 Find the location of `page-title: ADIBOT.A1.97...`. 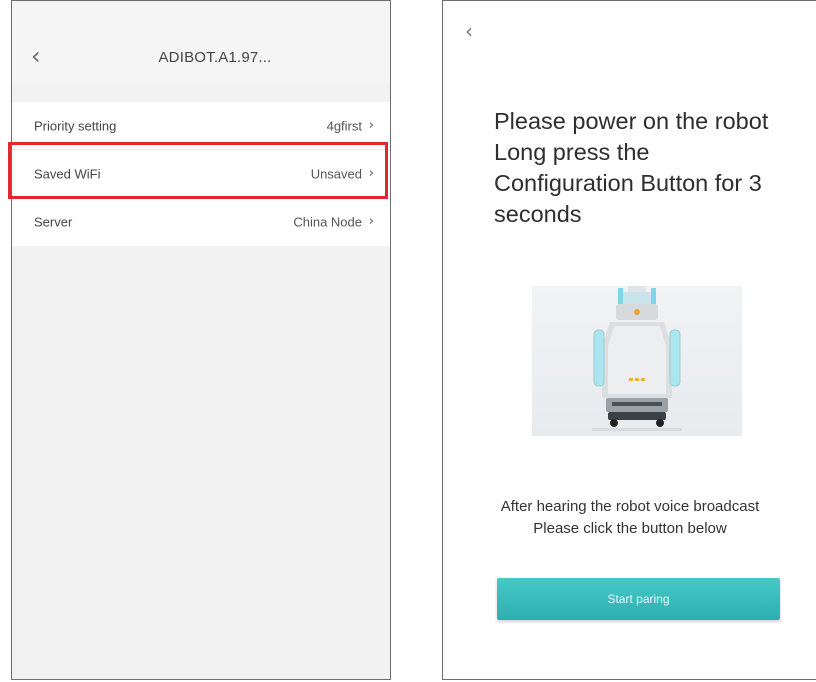

page-title: ADIBOT.A1.97... is located at coordinates (215, 57).